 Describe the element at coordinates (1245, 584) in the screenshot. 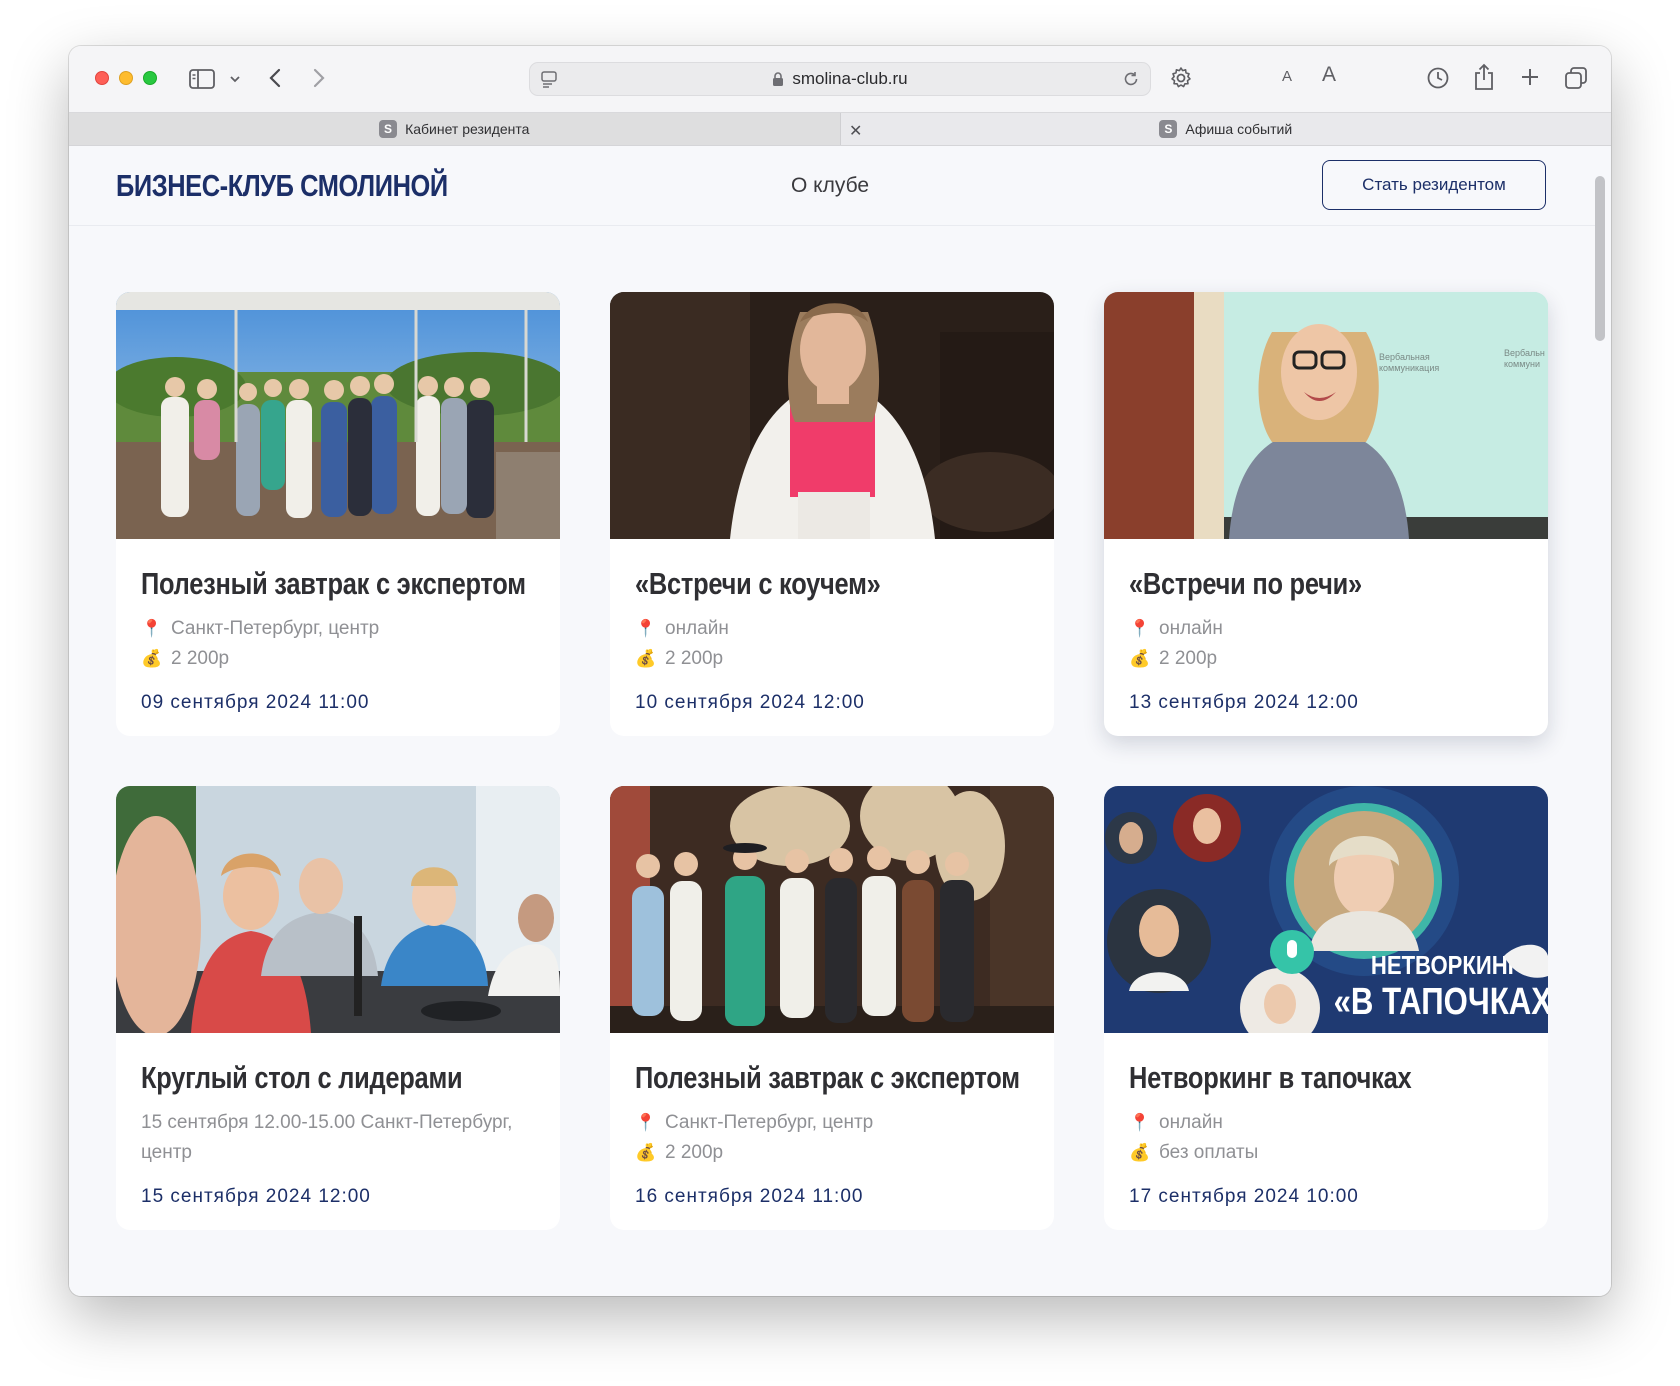

I see `event-title: «Встречи по речи»` at that location.